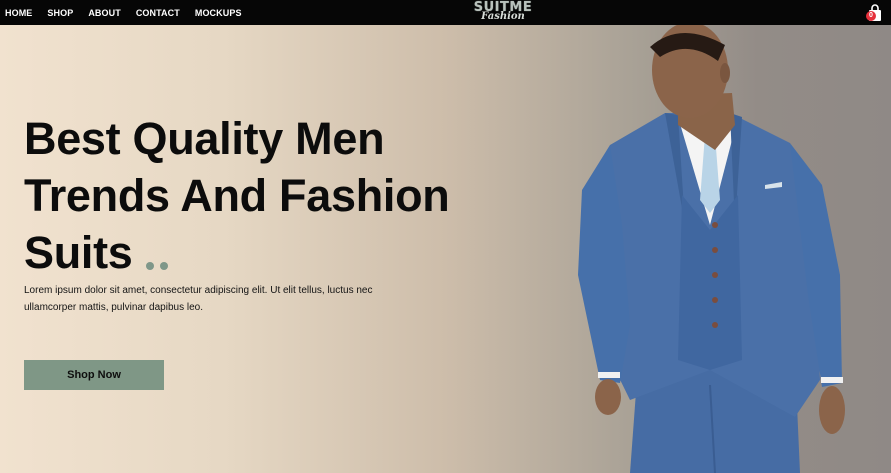 Image resolution: width=891 pixels, height=473 pixels. What do you see at coordinates (94, 375) in the screenshot?
I see `shop-now-button: Shop Now` at bounding box center [94, 375].